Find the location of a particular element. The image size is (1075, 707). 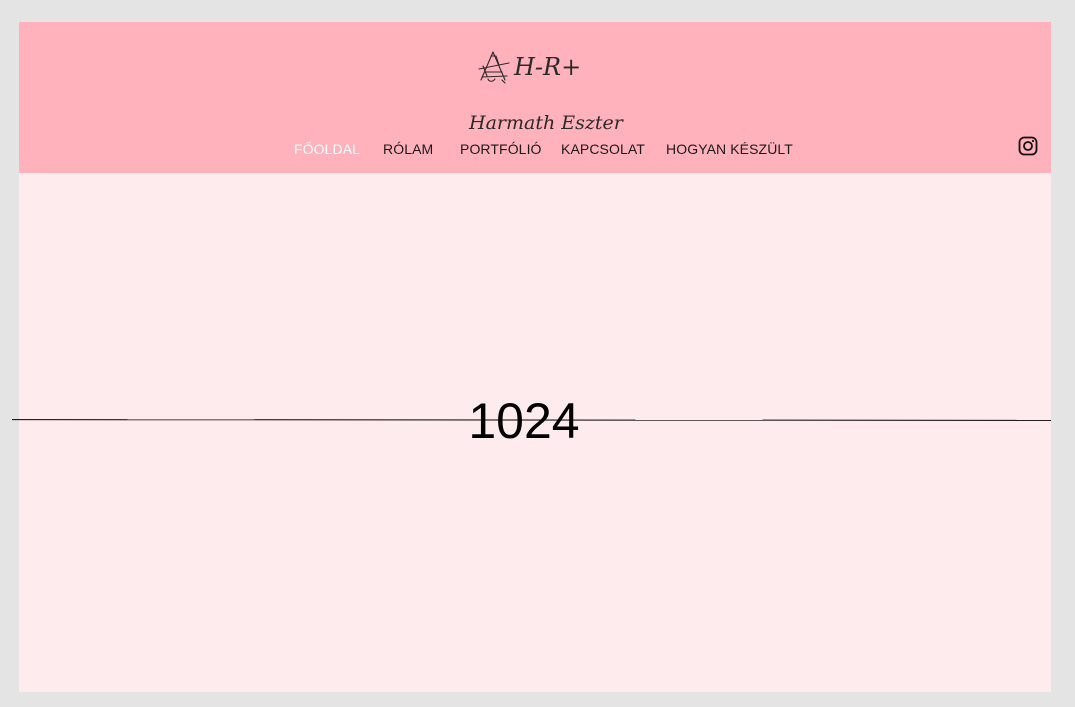

site-logo: H-R+ Harmath Eszter is located at coordinates (546, 90).